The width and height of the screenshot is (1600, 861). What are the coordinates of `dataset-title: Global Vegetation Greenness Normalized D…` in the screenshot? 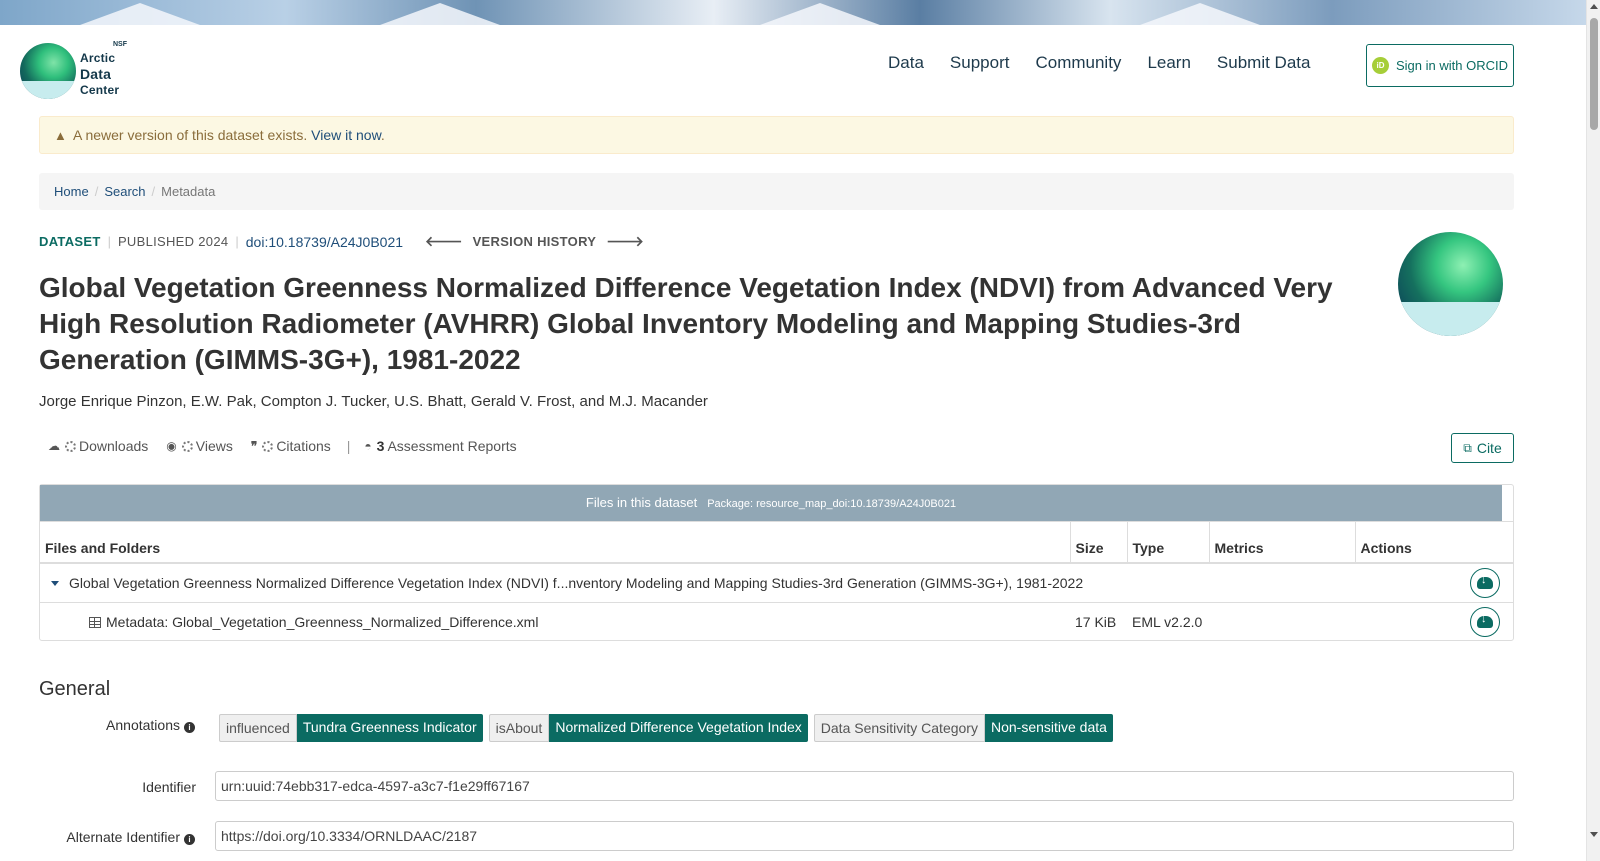 It's located at (686, 323).